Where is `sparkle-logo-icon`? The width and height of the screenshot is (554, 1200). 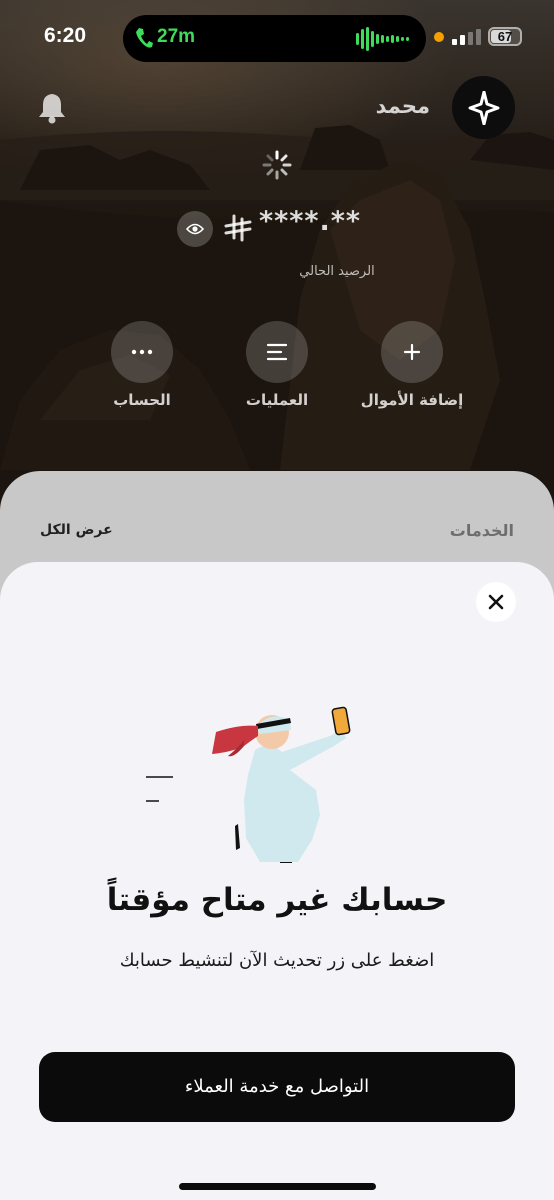 sparkle-logo-icon is located at coordinates (484, 108).